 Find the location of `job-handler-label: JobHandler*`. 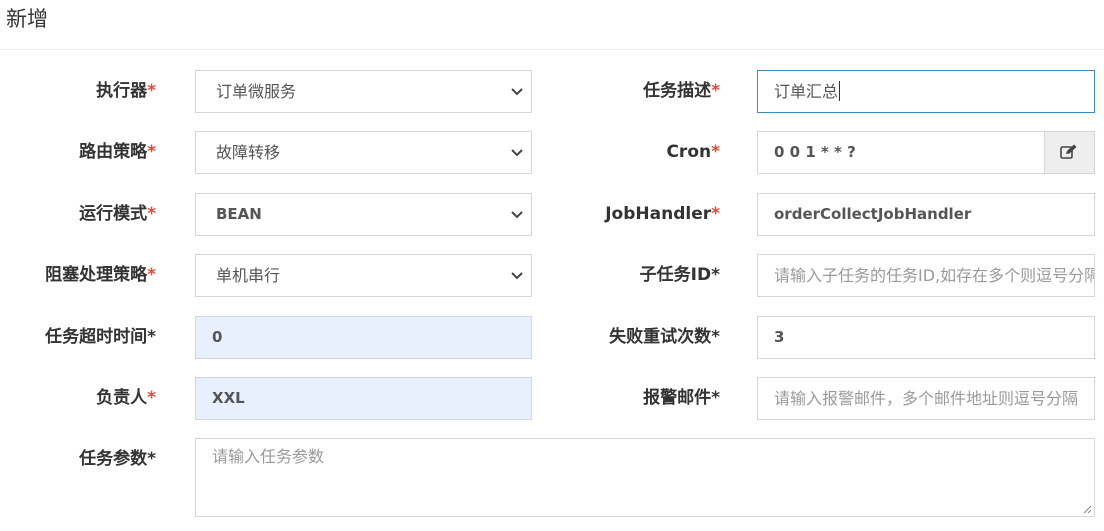

job-handler-label: JobHandler* is located at coordinates (662, 214).